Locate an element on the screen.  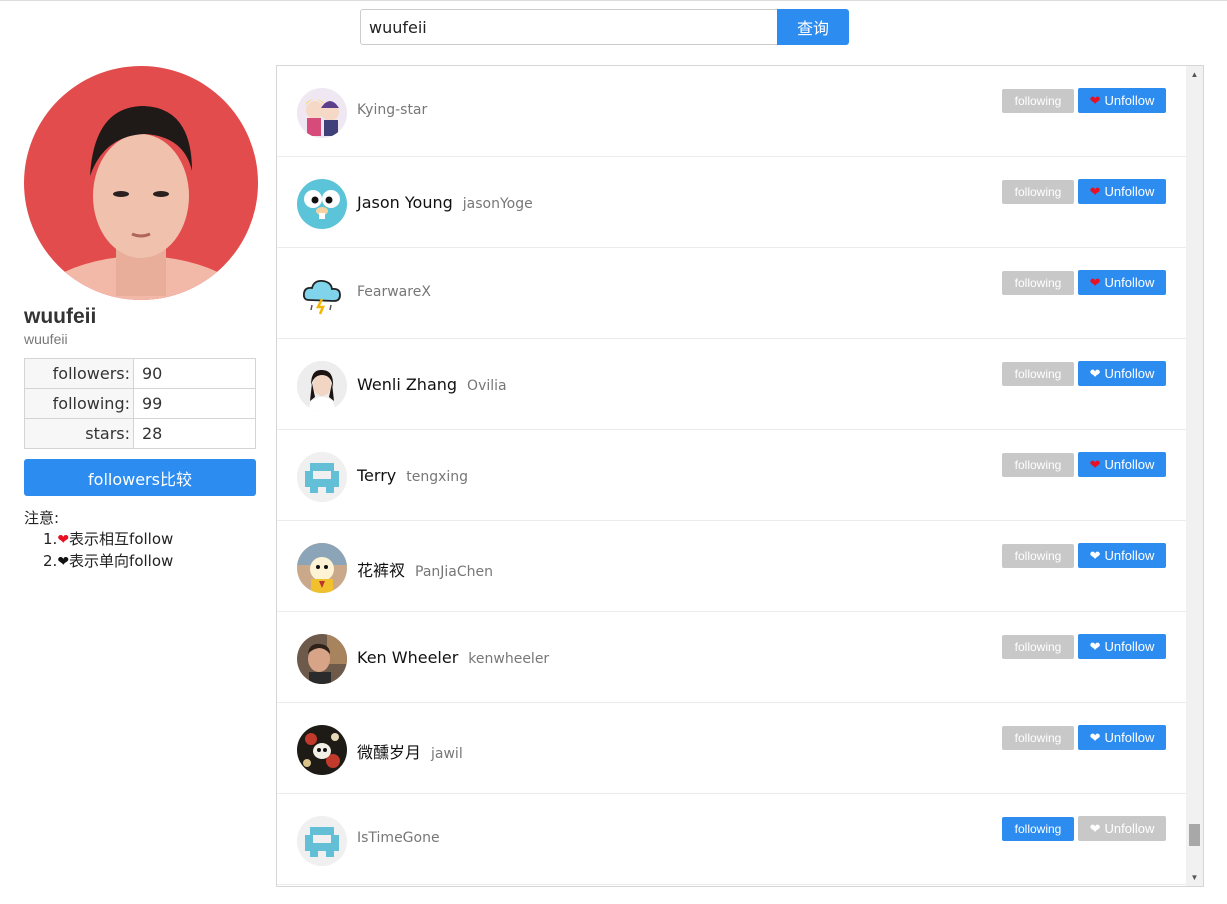
scroll-down-arrow-icon: ▼ is located at coordinates (1194, 877).